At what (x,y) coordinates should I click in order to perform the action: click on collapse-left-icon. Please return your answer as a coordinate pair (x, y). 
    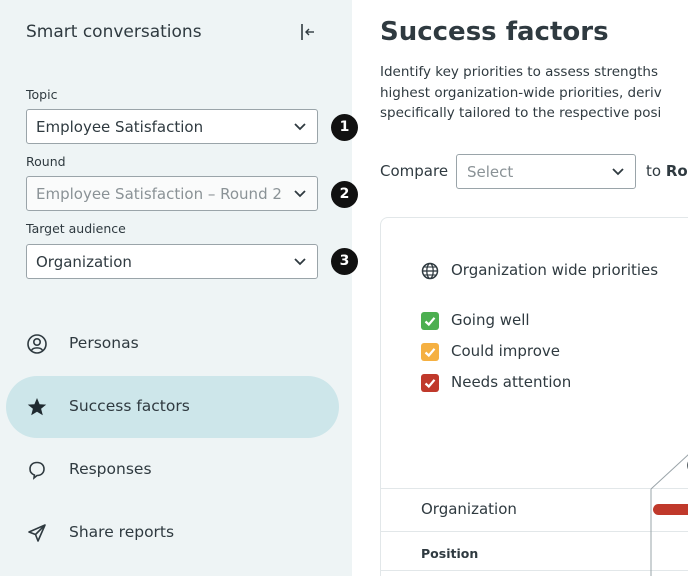
    Looking at the image, I should click on (307, 32).